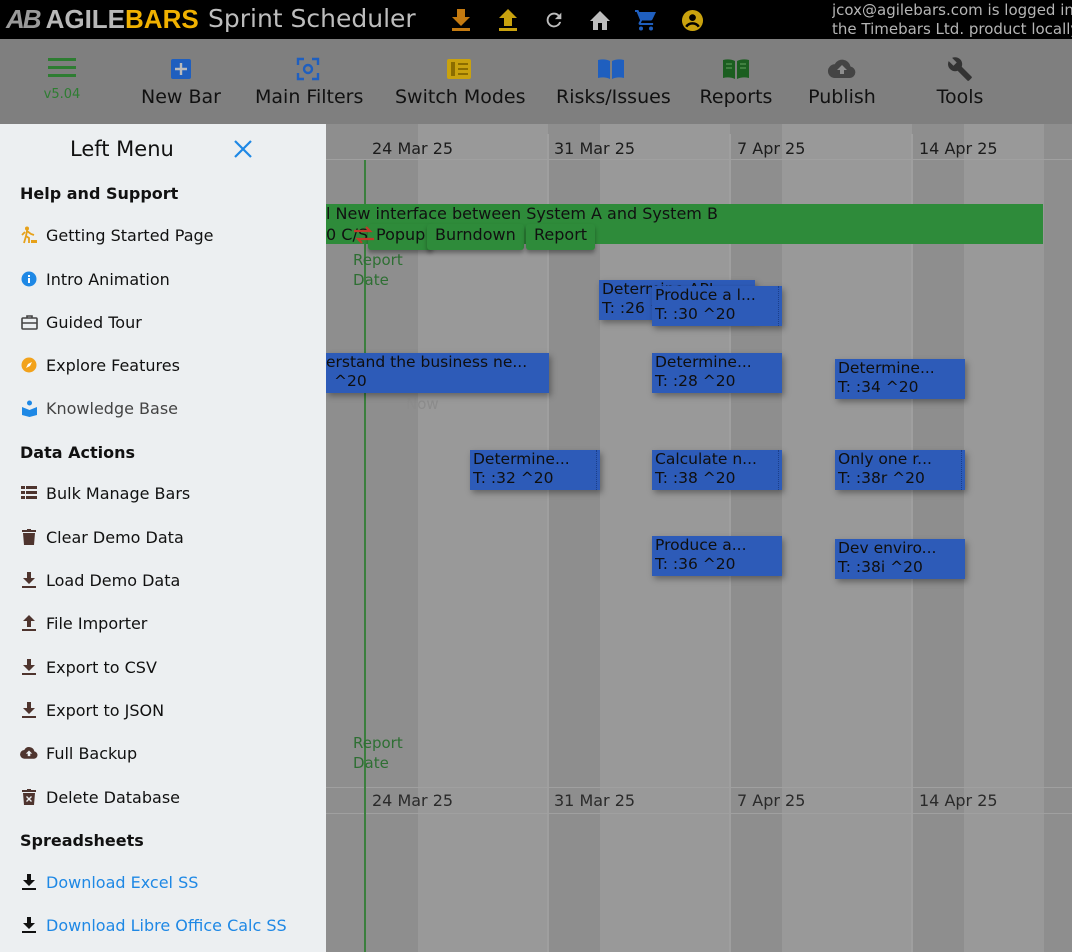 The image size is (1072, 952). What do you see at coordinates (378, 270) in the screenshot?
I see `report-date-label: Report Date` at bounding box center [378, 270].